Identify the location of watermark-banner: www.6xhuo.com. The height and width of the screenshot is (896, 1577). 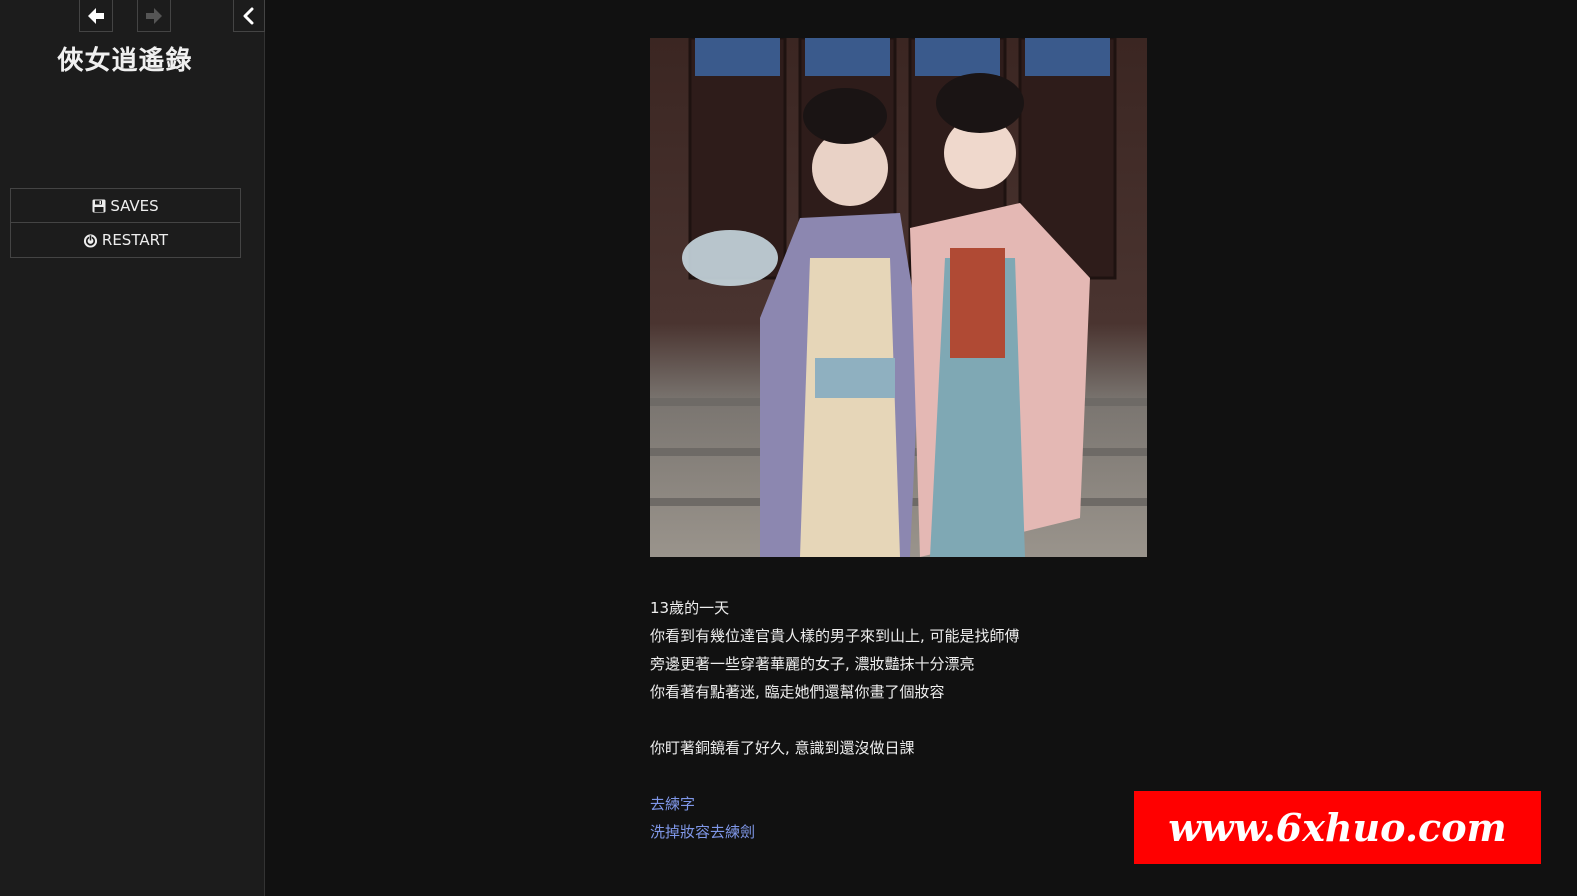
(1337, 827).